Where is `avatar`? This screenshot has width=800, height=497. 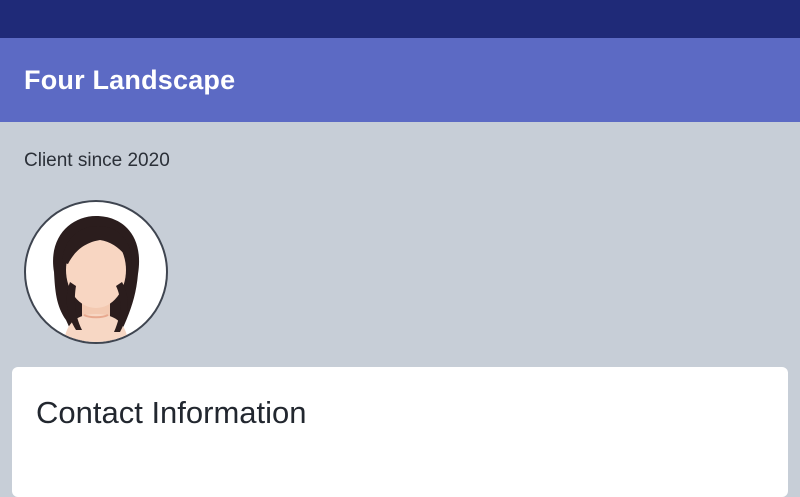
avatar is located at coordinates (96, 272).